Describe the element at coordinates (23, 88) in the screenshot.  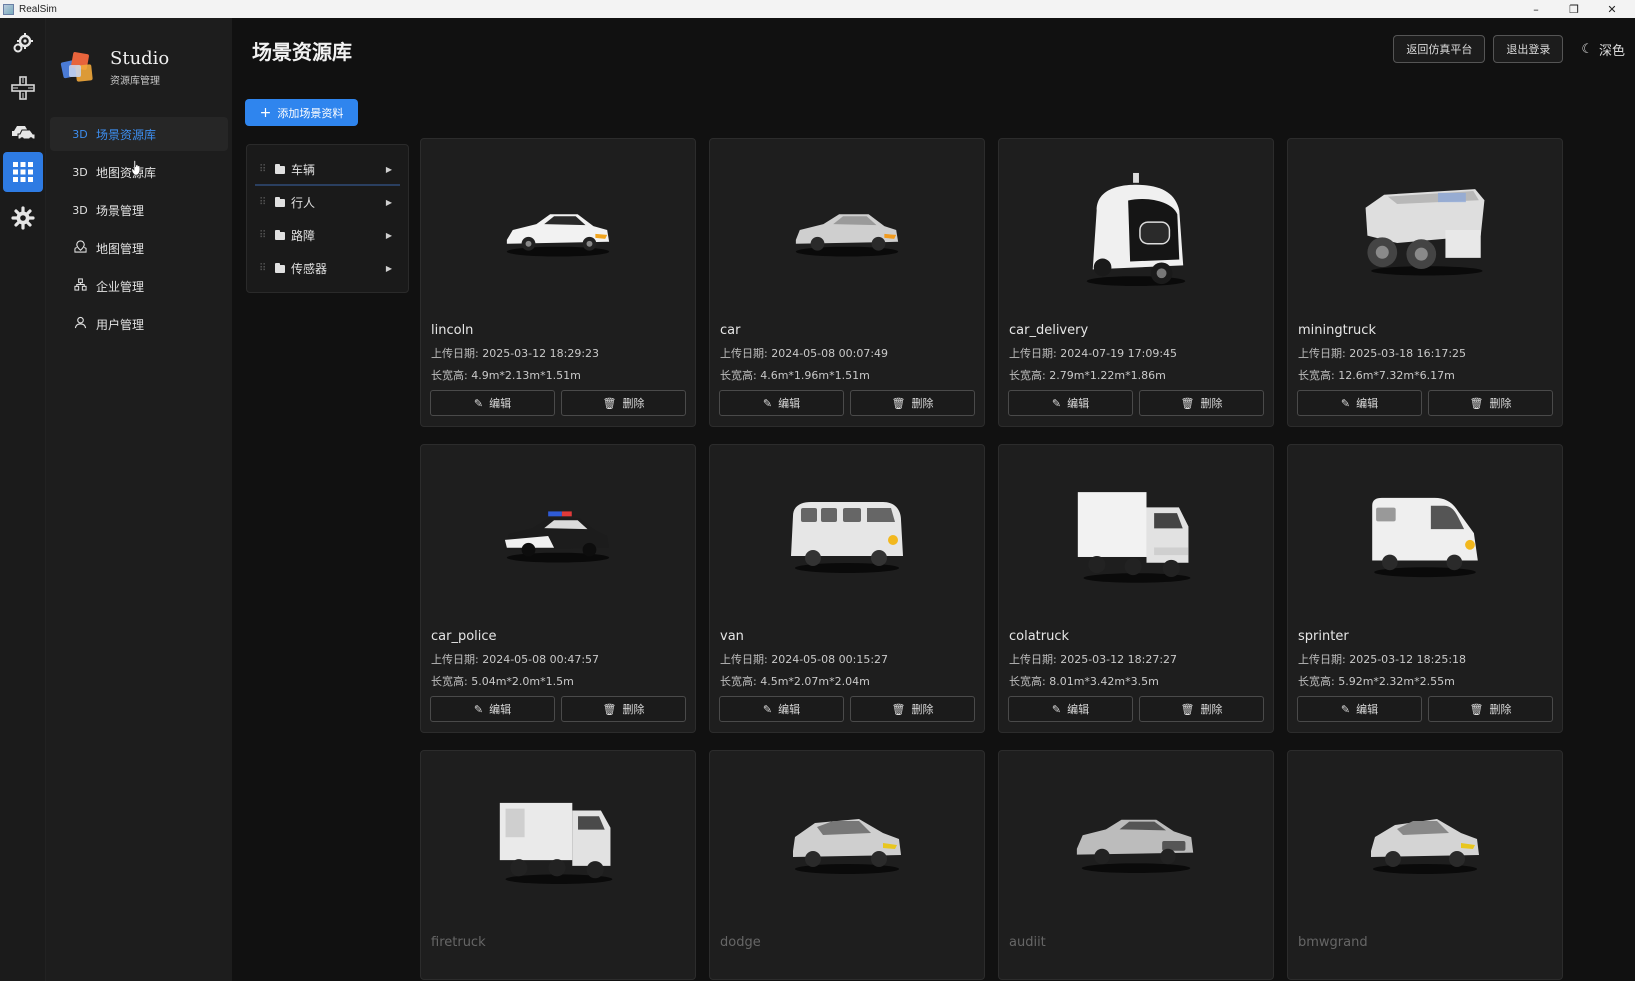
I see `rail-crossroad-button` at that location.